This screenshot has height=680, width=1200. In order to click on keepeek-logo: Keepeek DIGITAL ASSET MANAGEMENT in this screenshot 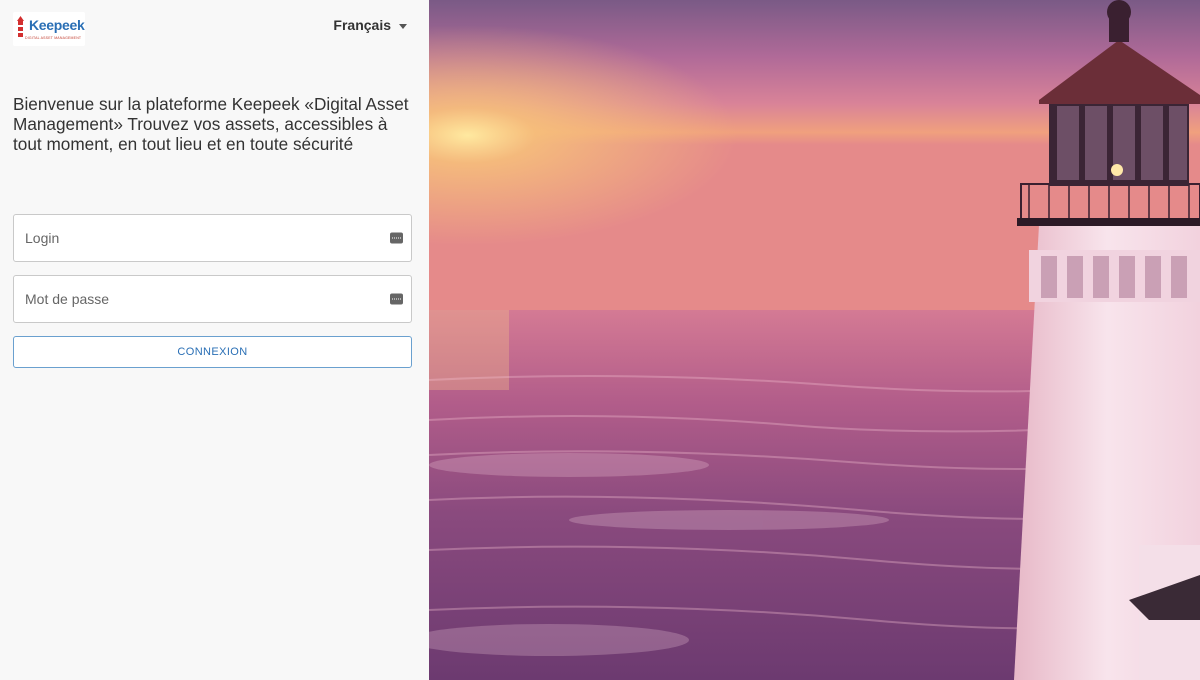, I will do `click(49, 29)`.